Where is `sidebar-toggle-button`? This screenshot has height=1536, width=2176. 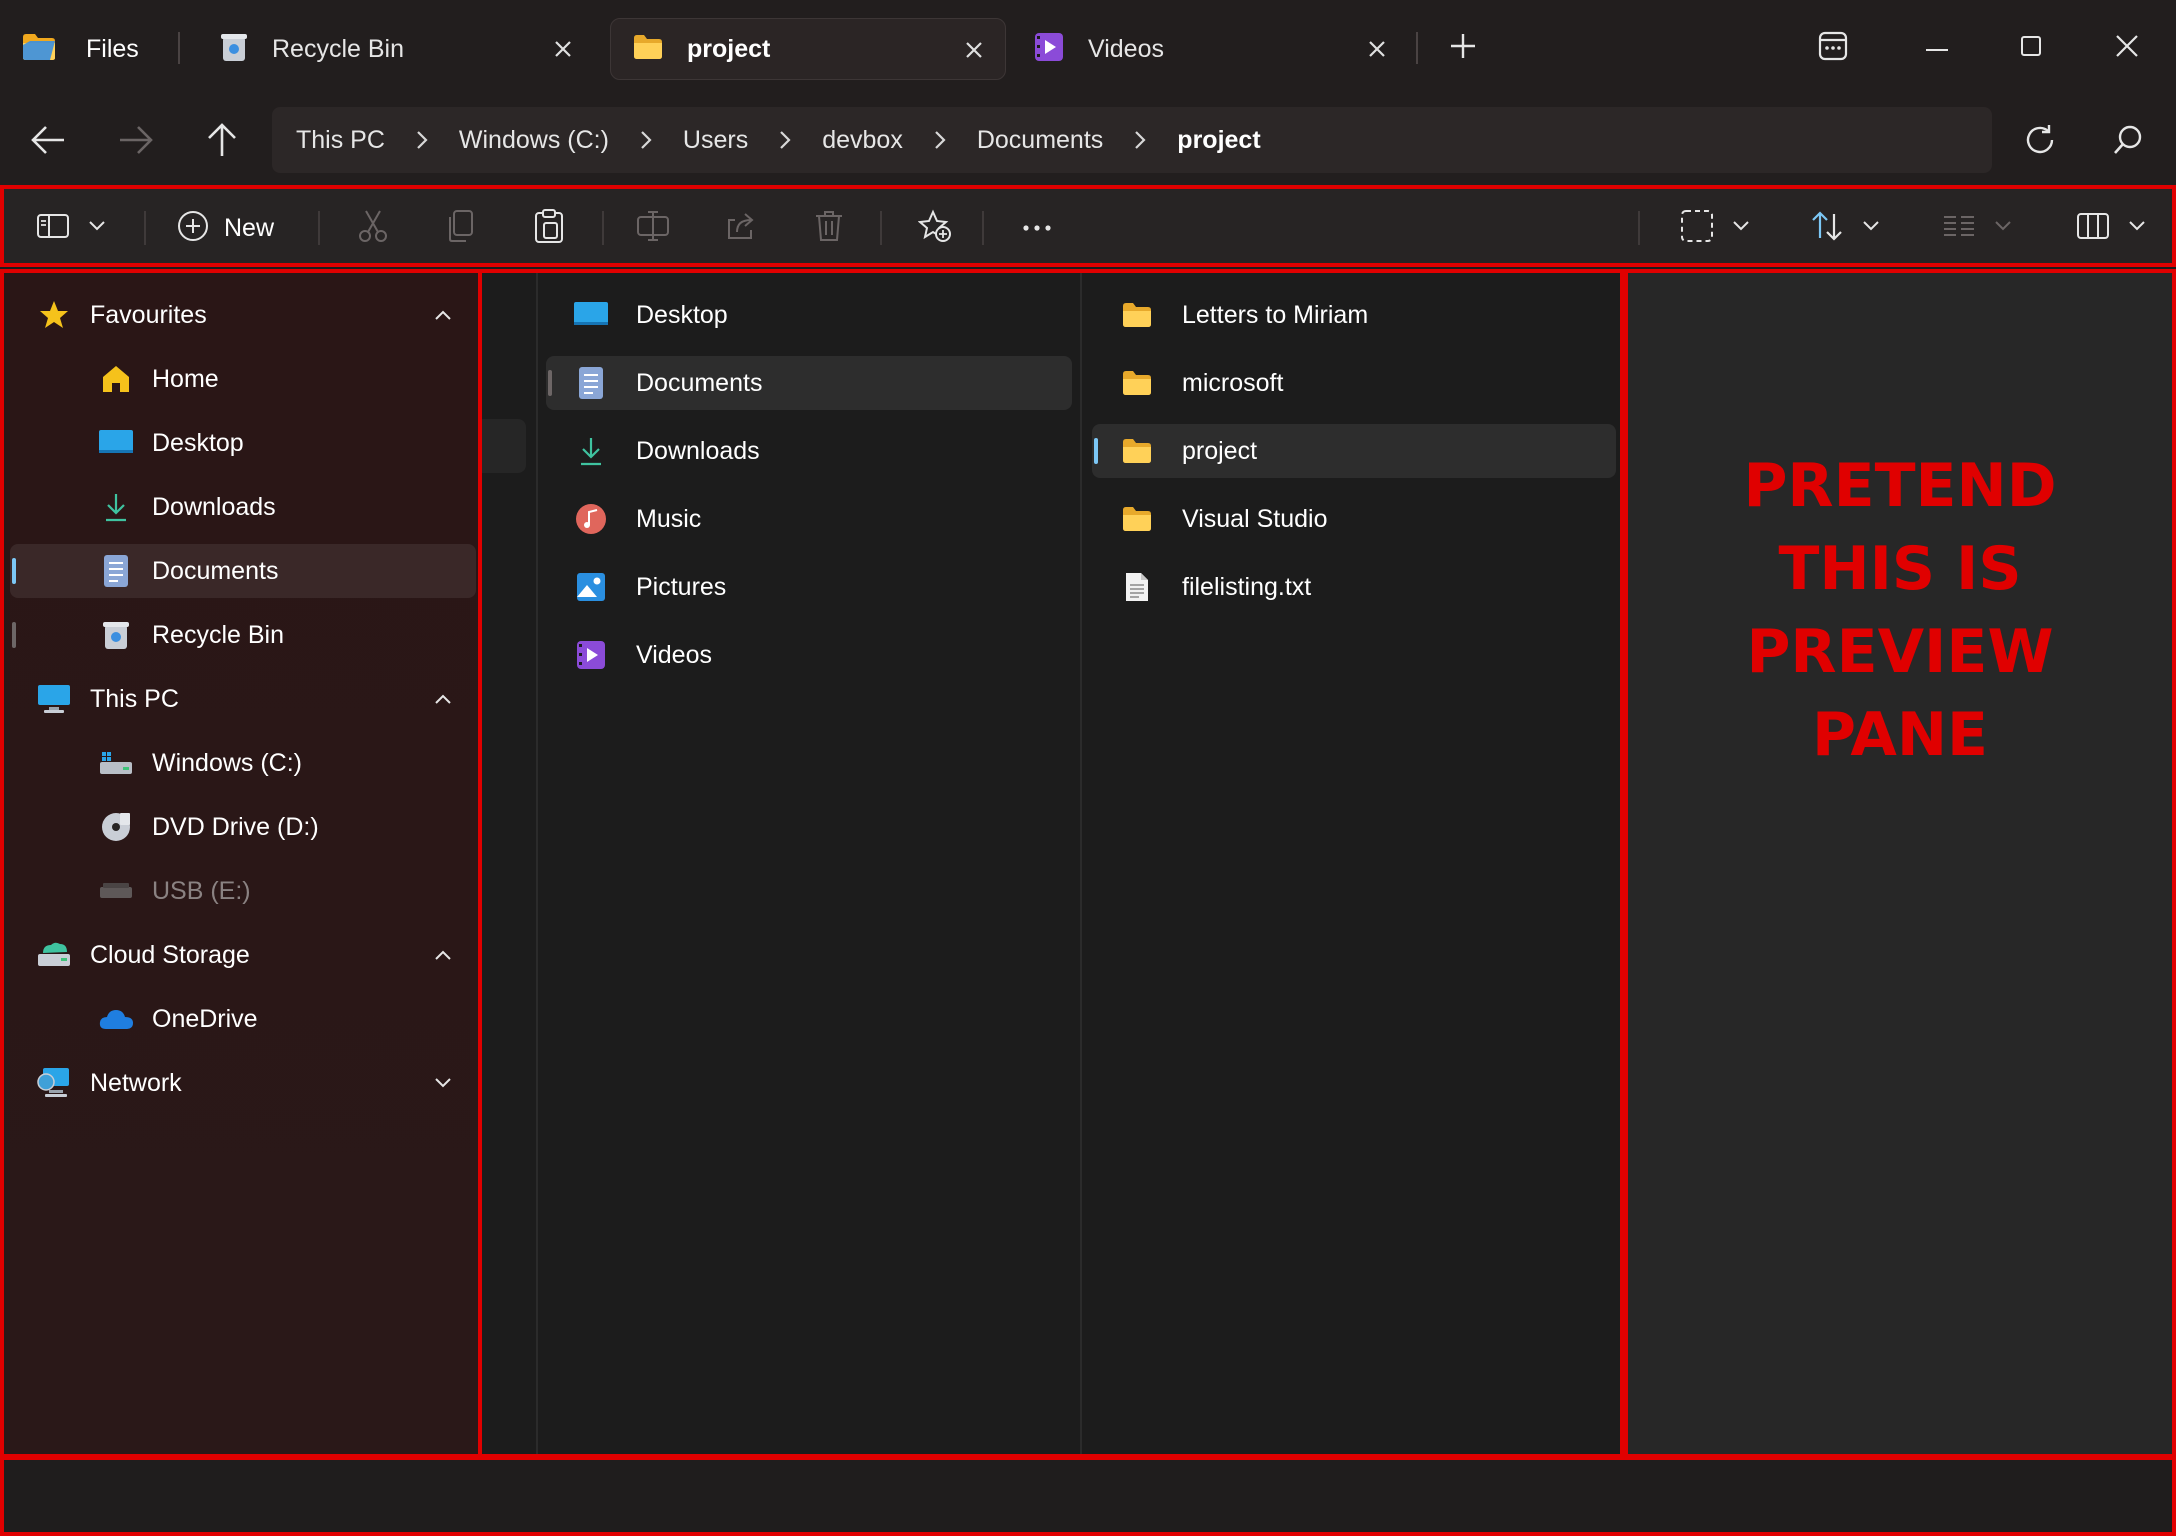 sidebar-toggle-button is located at coordinates (71, 228).